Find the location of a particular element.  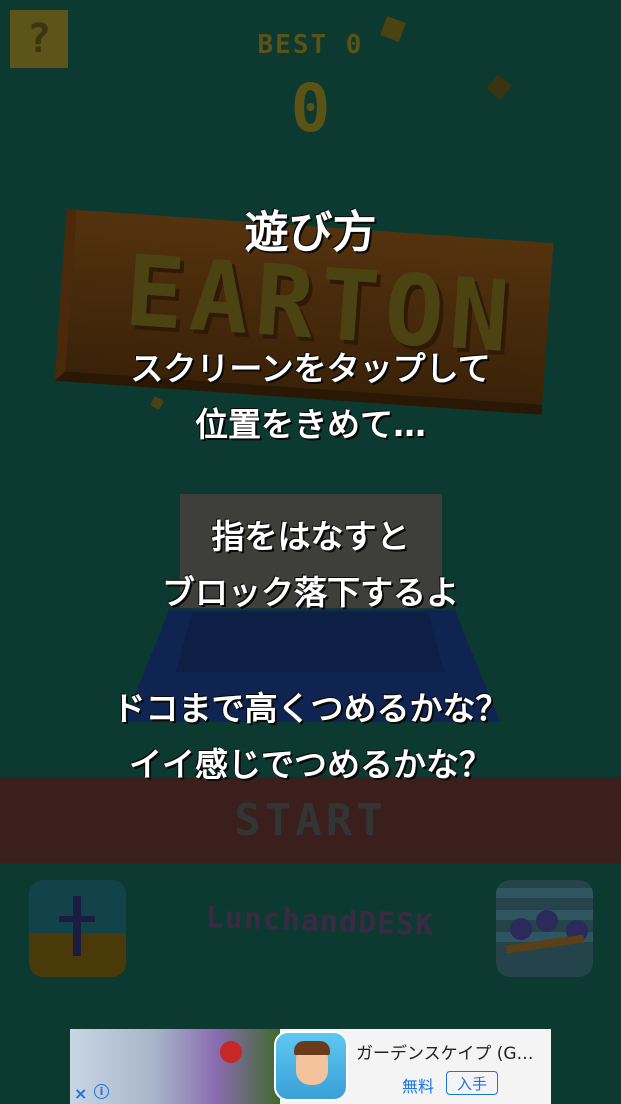

ad-price: 無料 is located at coordinates (418, 1086).